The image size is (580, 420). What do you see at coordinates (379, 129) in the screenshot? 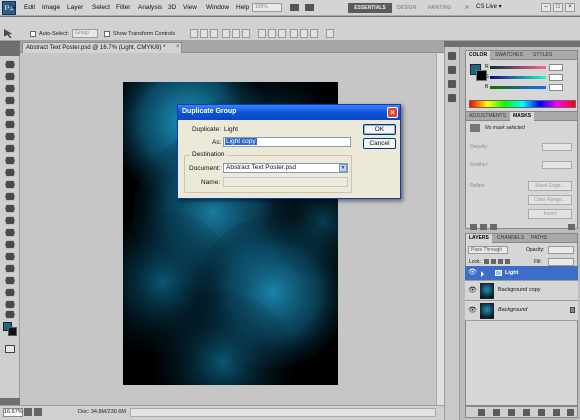
I see `ok-button: OK` at bounding box center [379, 129].